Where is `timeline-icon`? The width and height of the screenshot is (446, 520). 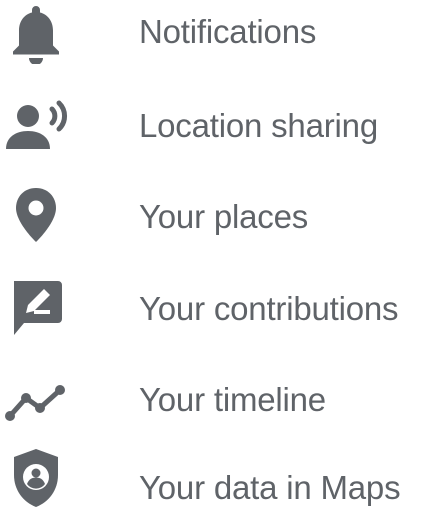 timeline-icon is located at coordinates (36, 404).